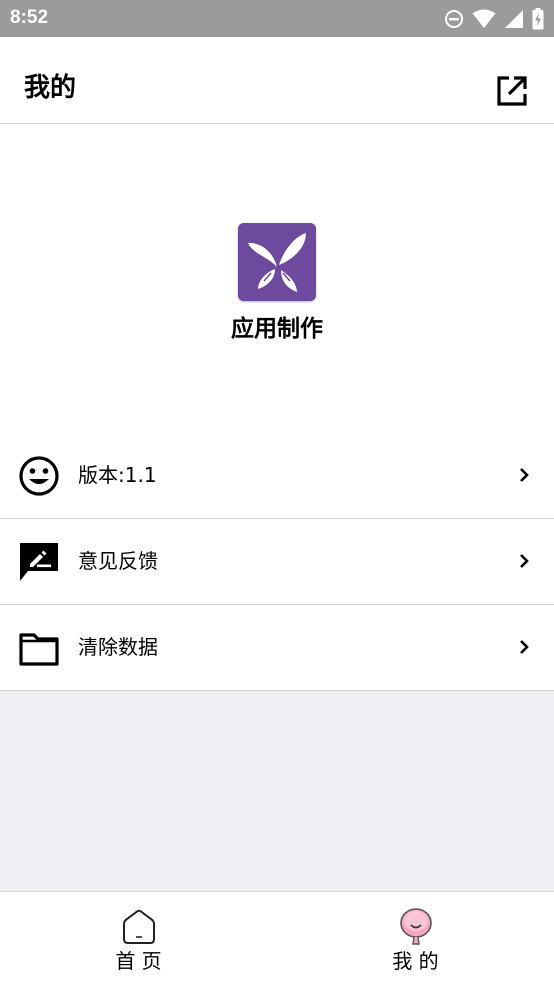 This screenshot has width=554, height=986. I want to click on status-icons, so click(494, 19).